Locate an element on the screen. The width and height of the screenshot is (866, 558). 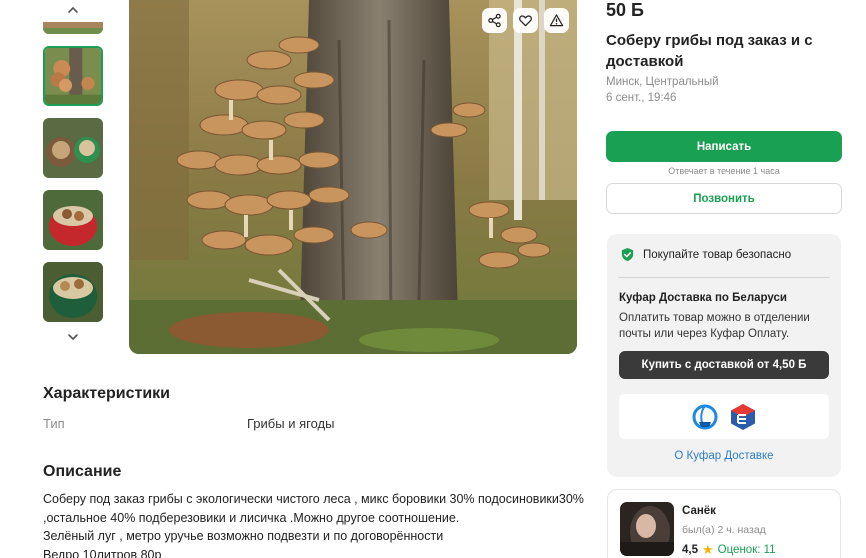
chevron-up-icon is located at coordinates (73, 9).